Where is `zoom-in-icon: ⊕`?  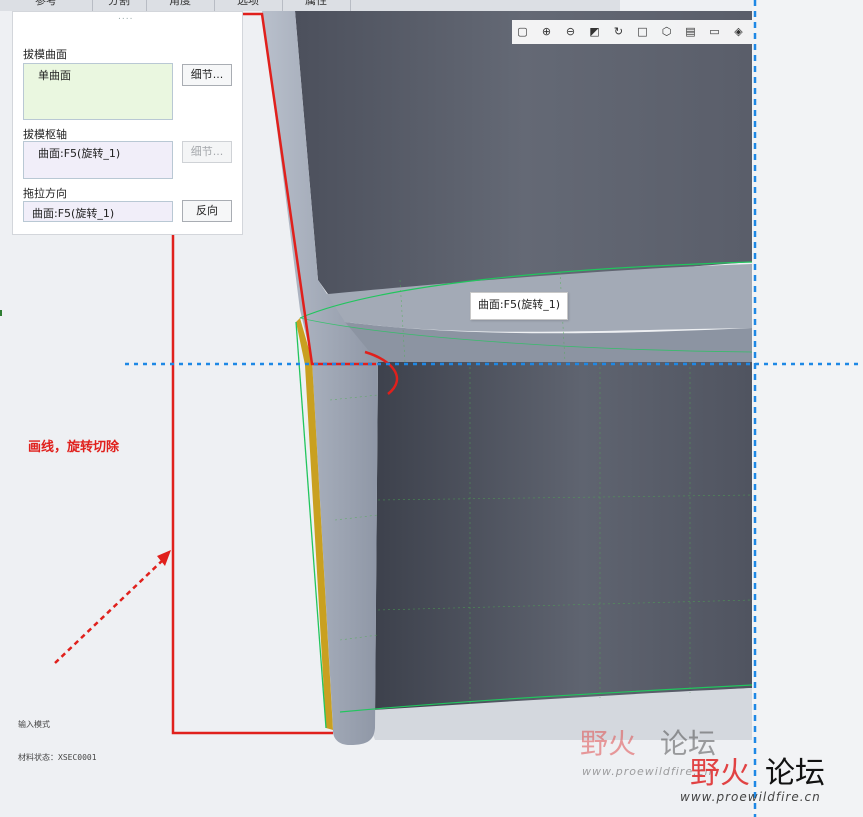 zoom-in-icon: ⊕ is located at coordinates (546, 31).